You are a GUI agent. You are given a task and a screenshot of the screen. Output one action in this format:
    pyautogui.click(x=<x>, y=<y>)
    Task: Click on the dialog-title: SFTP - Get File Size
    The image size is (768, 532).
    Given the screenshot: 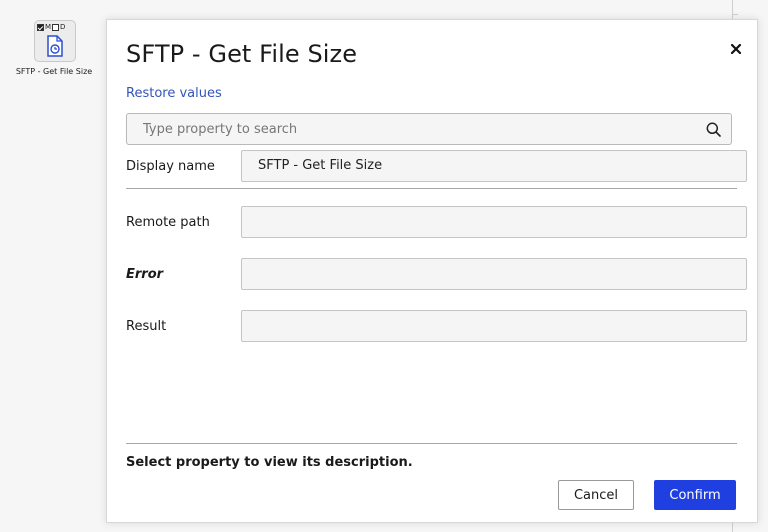 What is the action you would take?
    pyautogui.click(x=242, y=54)
    